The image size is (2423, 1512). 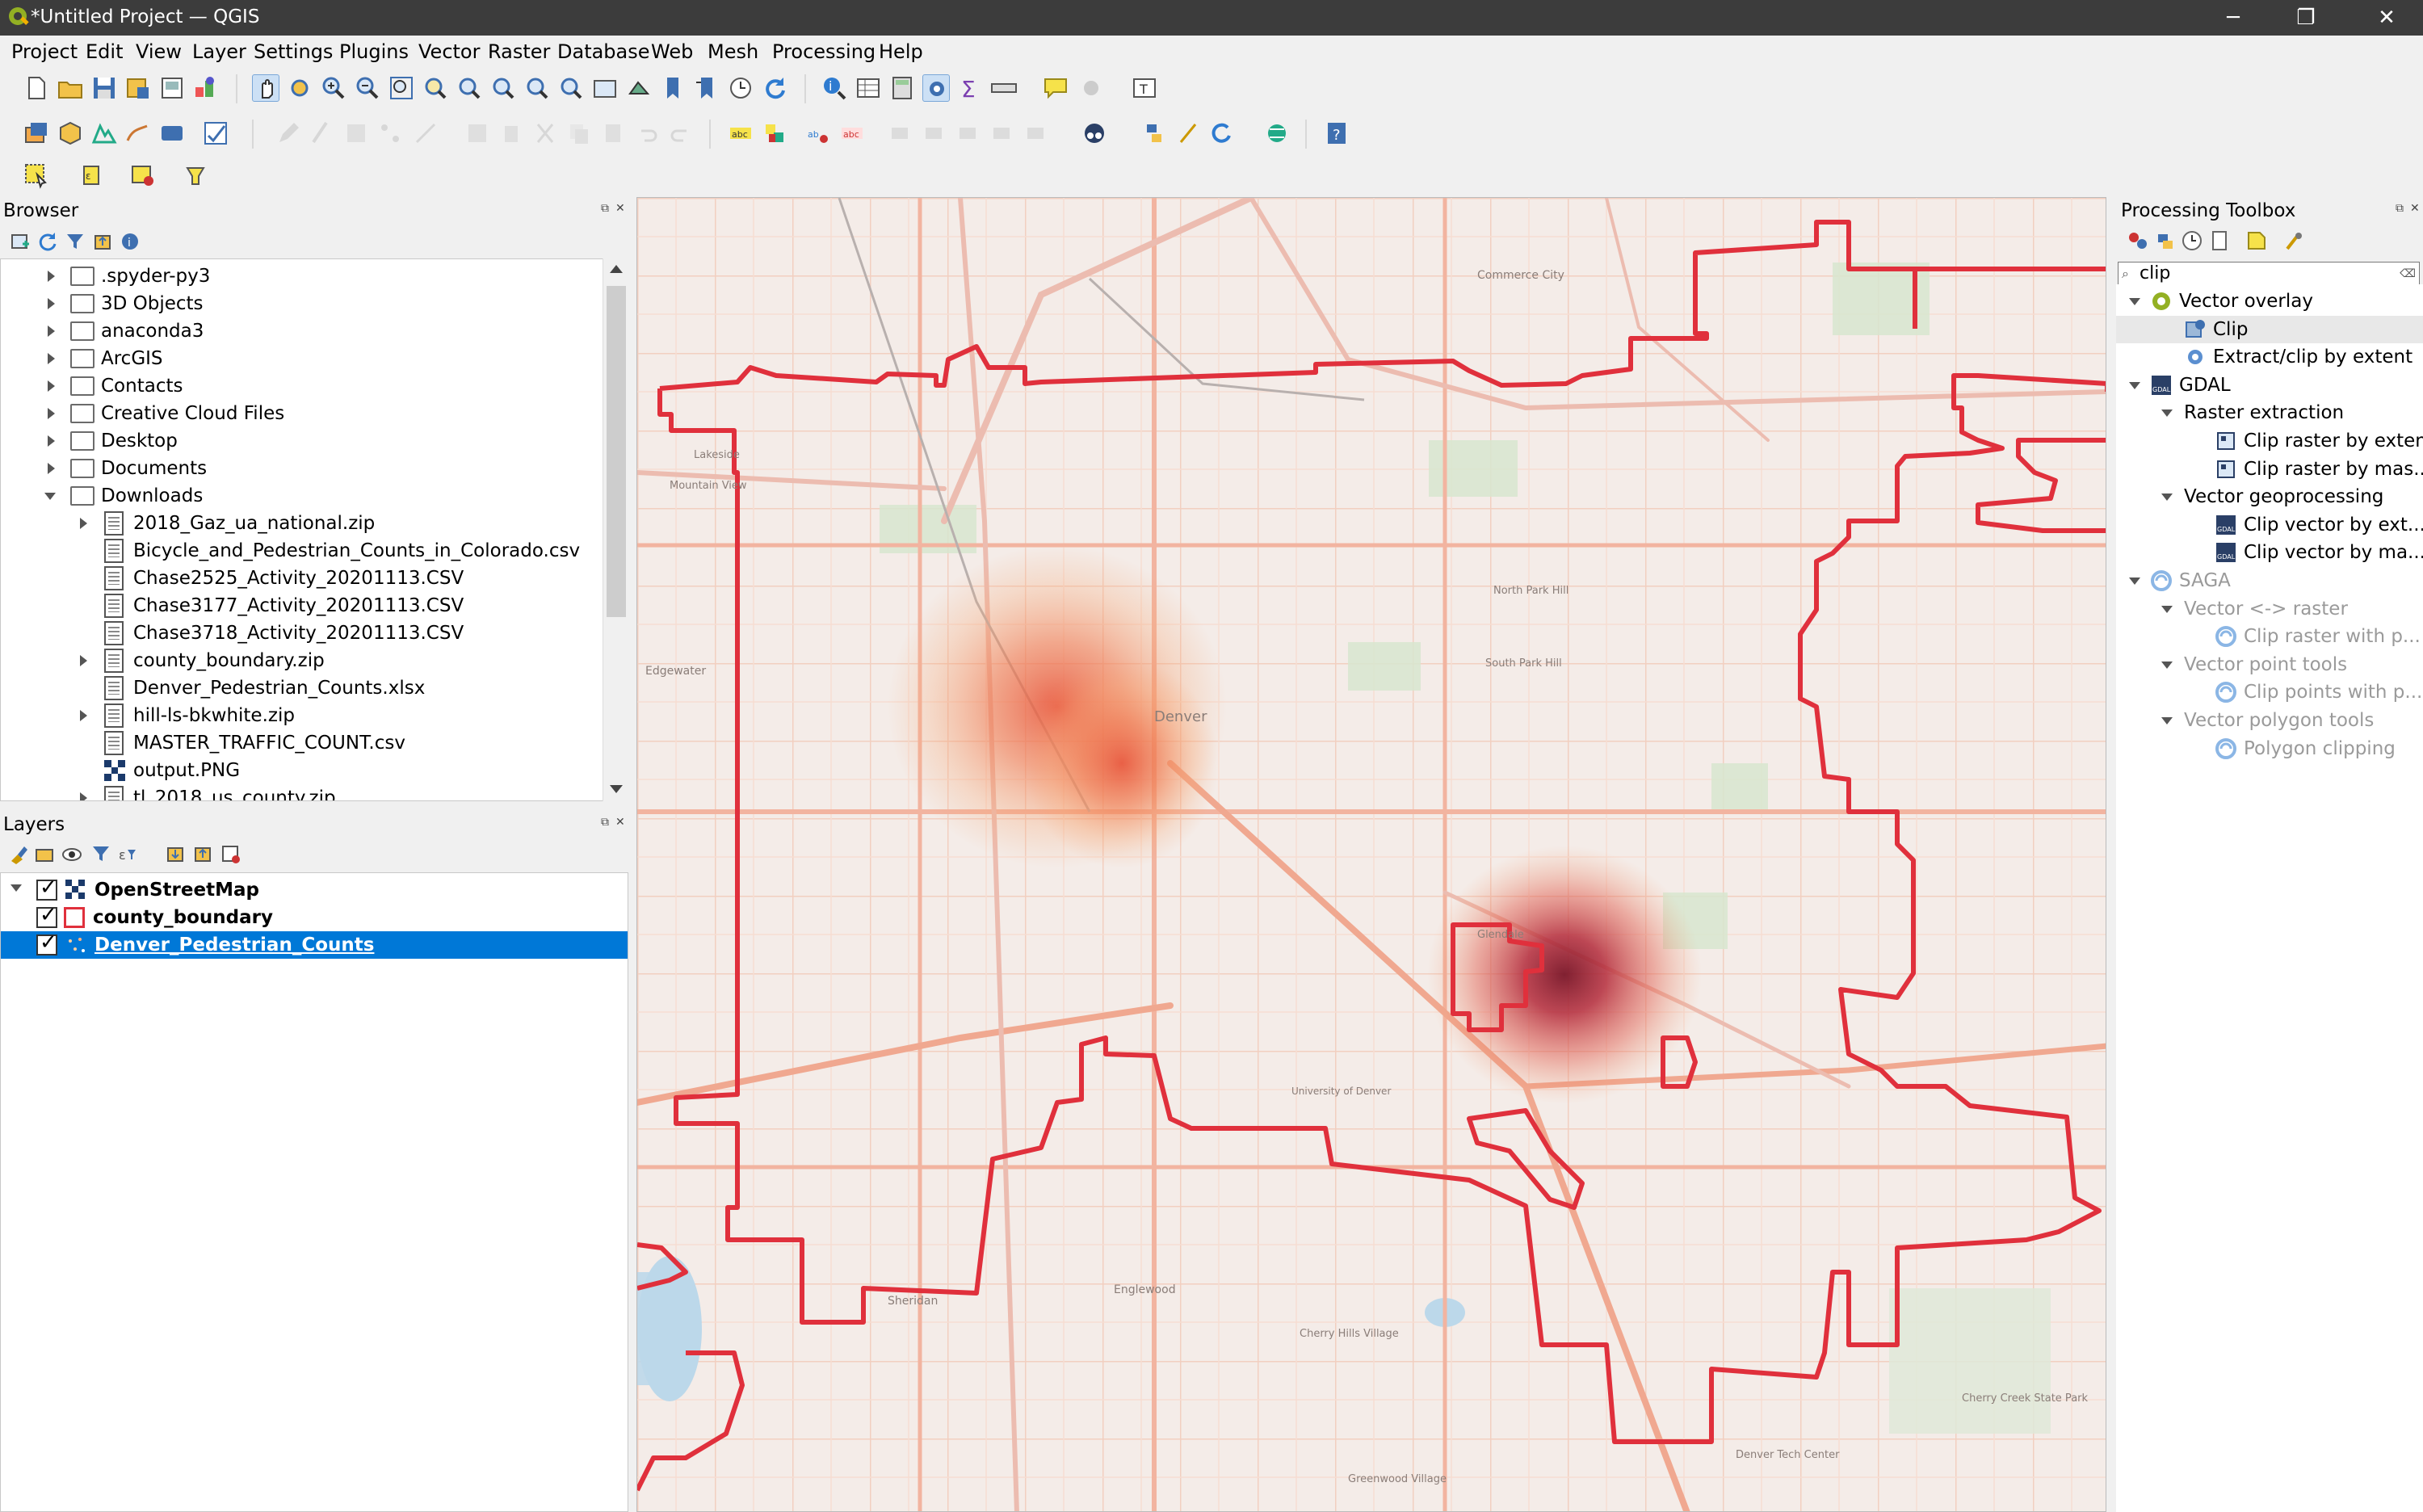 What do you see at coordinates (299, 88) in the screenshot?
I see `pan-to-selection-icon` at bounding box center [299, 88].